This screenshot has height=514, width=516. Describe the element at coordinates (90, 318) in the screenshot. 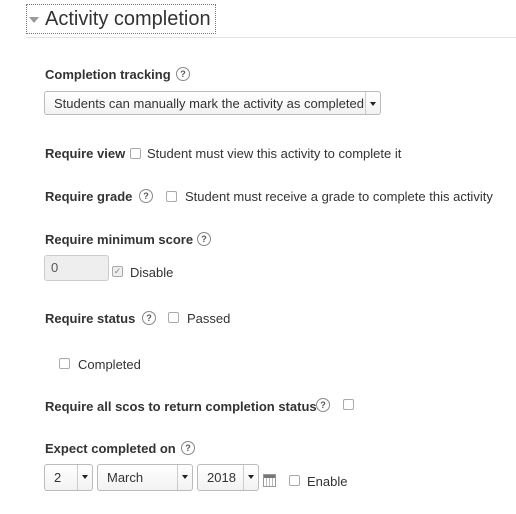

I see `require-status-label: Require status` at that location.